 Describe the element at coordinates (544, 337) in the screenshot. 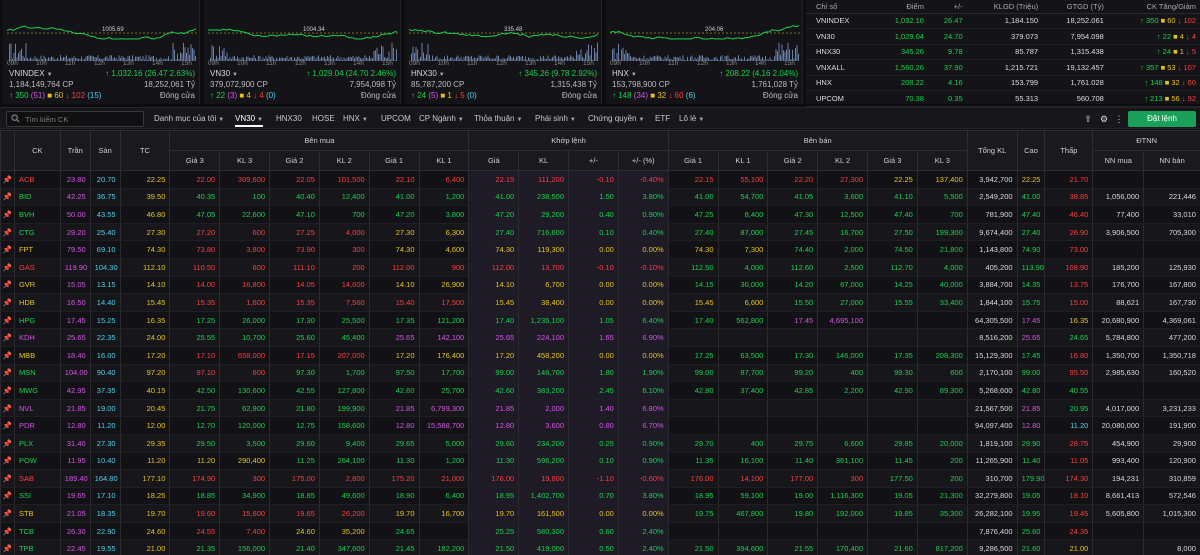

I see `match-vol-cell: 224,100` at that location.